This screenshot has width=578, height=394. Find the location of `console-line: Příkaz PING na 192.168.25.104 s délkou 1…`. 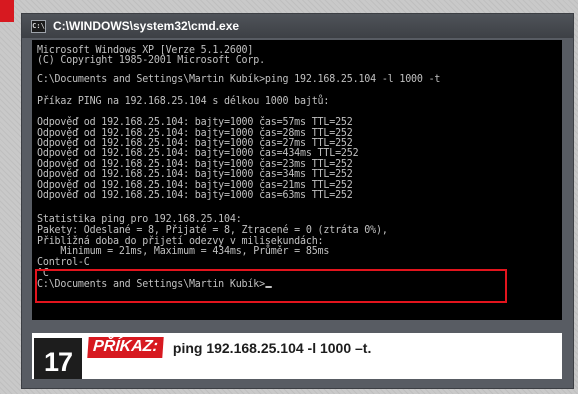

console-line: Příkaz PING na 192.168.25.104 s délkou 1… is located at coordinates (183, 100).